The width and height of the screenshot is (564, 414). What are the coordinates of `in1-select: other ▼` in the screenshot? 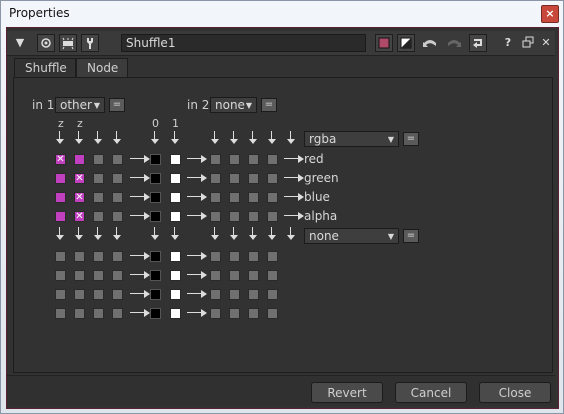 It's located at (80, 105).